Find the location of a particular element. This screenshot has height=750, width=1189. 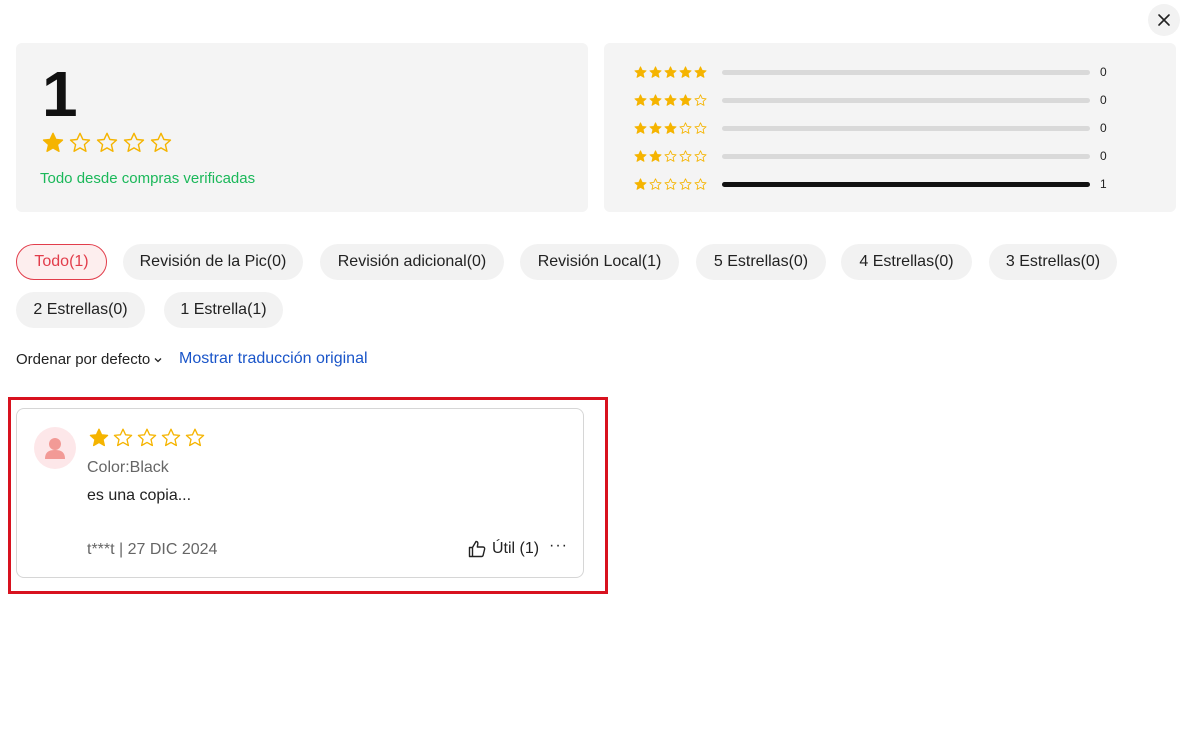

filter-chip: Revisión adicional(0) is located at coordinates (412, 262).